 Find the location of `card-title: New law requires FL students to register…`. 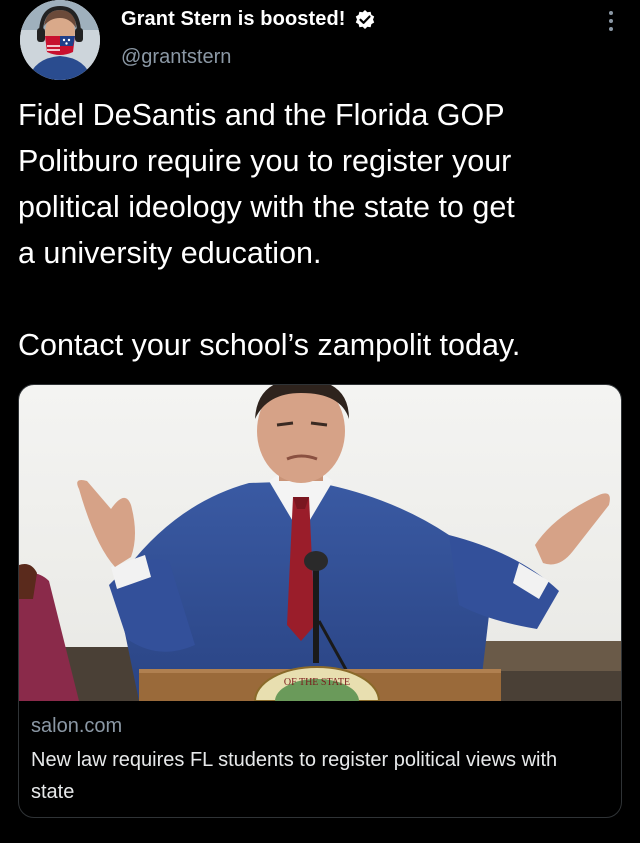

card-title: New law requires FL students to register… is located at coordinates (316, 776).